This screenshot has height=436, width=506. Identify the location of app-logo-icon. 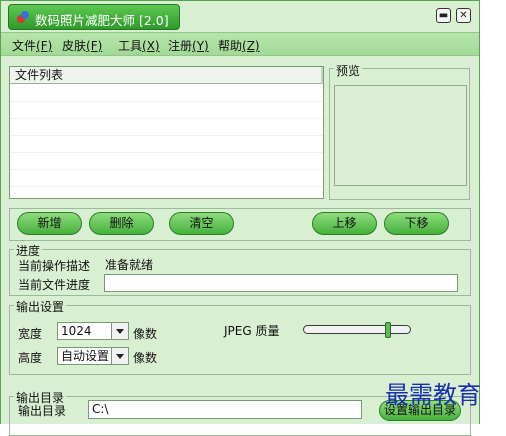
(23, 17).